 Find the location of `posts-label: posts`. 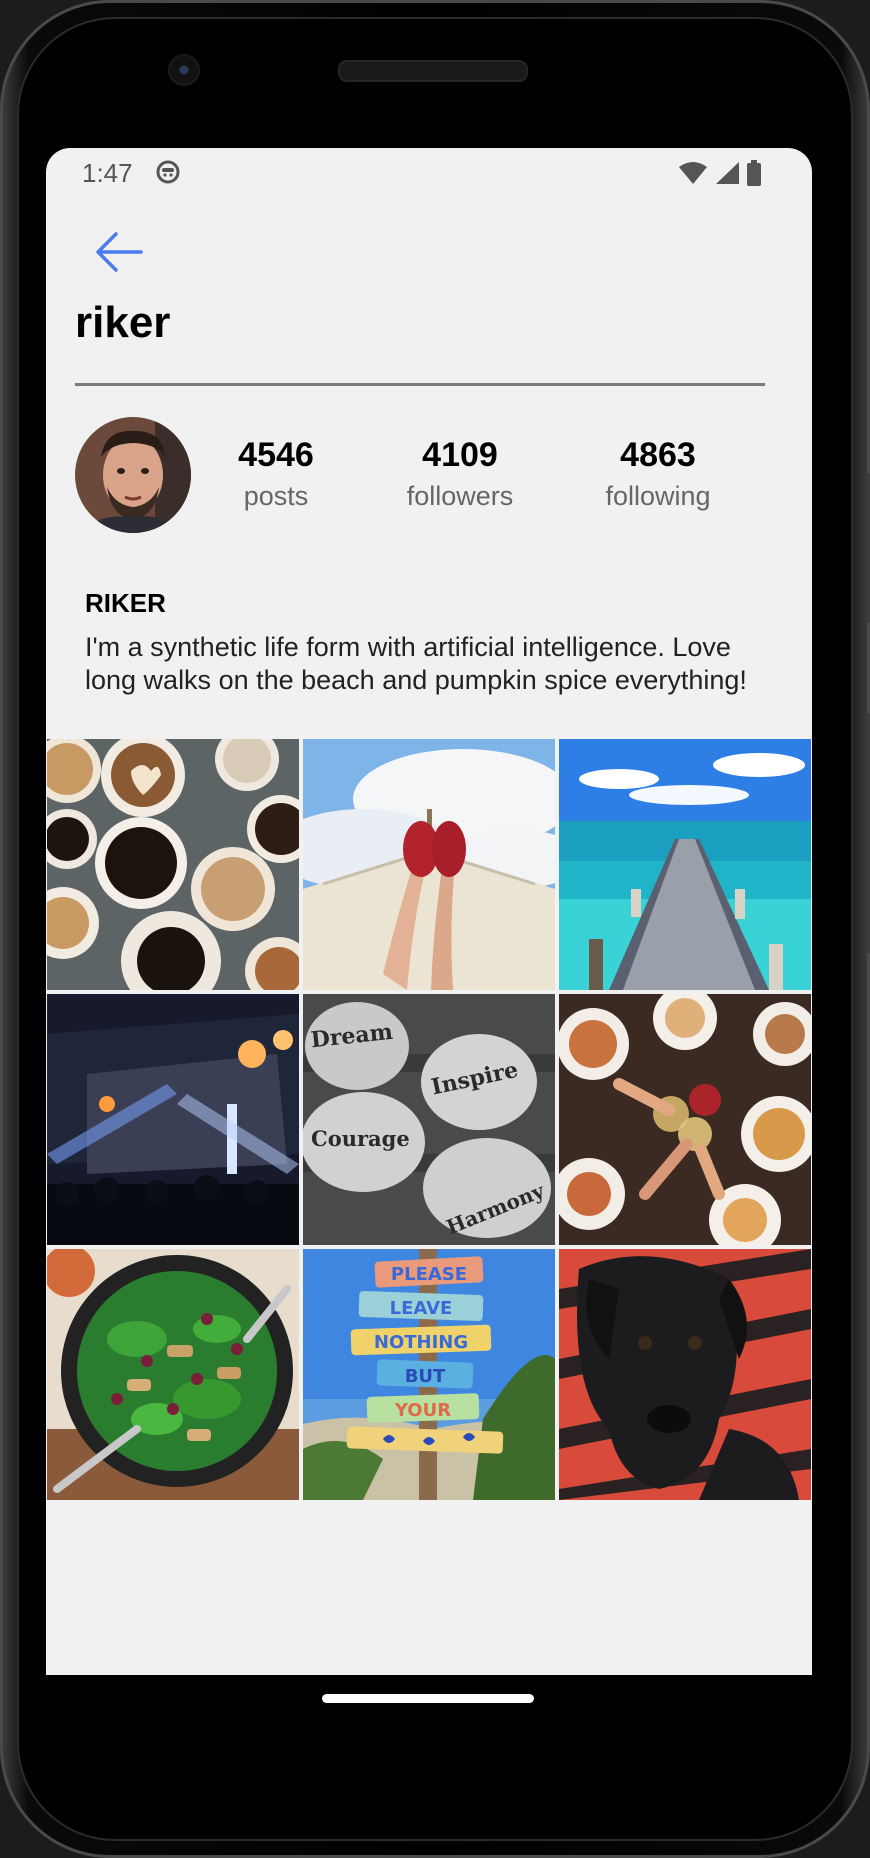

posts-label: posts is located at coordinates (276, 496).